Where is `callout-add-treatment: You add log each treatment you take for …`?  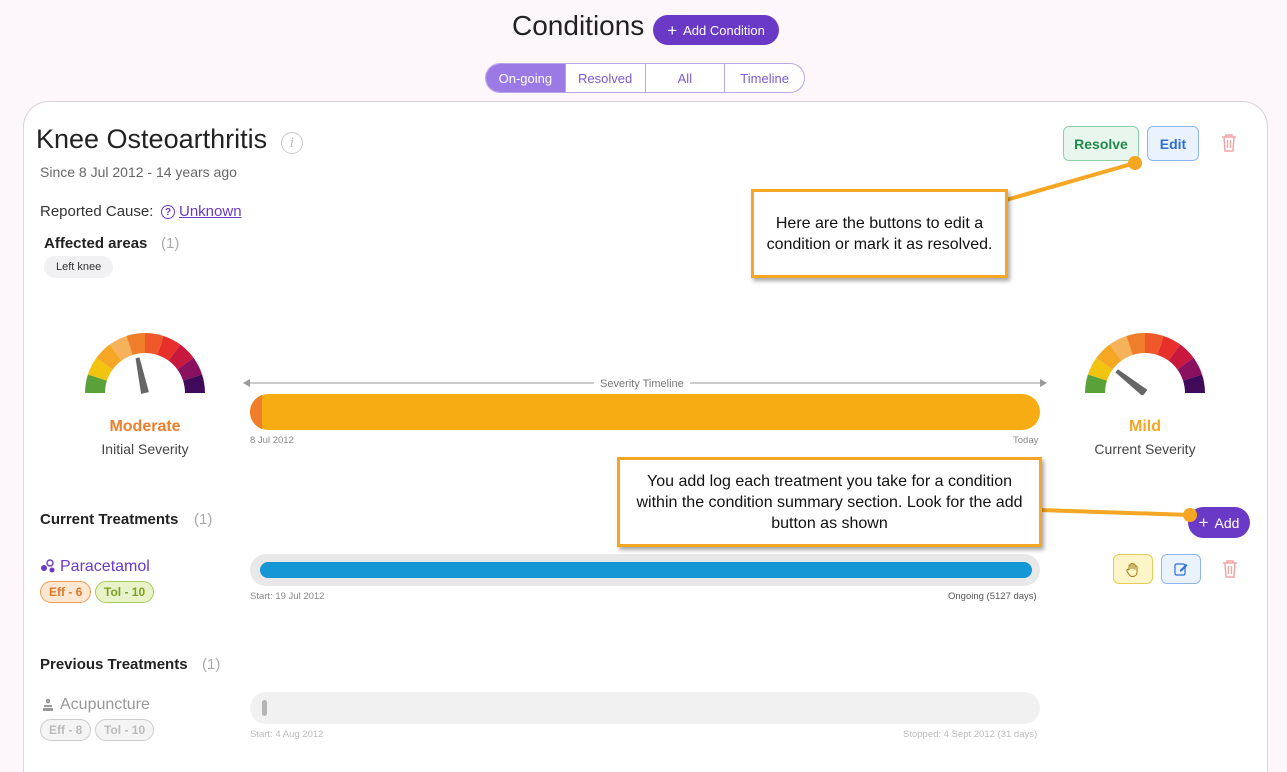 callout-add-treatment: You add log each treatment you take for … is located at coordinates (829, 502).